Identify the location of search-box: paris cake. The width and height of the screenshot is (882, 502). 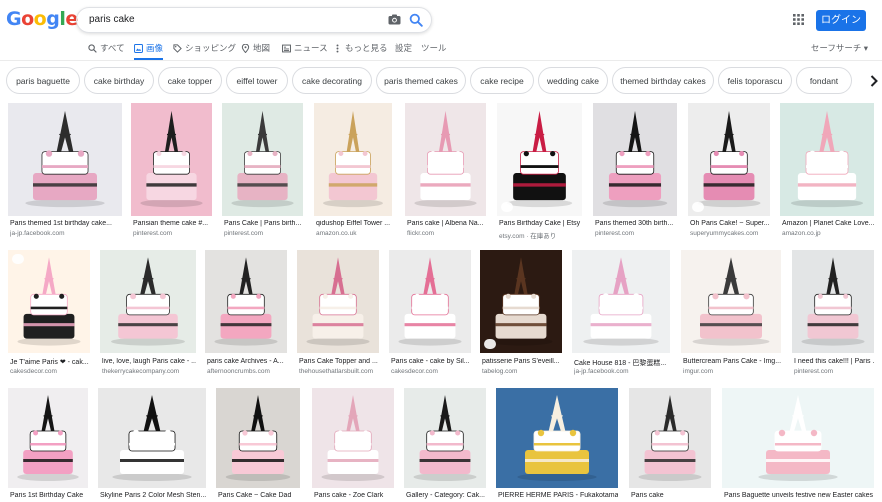
(254, 20).